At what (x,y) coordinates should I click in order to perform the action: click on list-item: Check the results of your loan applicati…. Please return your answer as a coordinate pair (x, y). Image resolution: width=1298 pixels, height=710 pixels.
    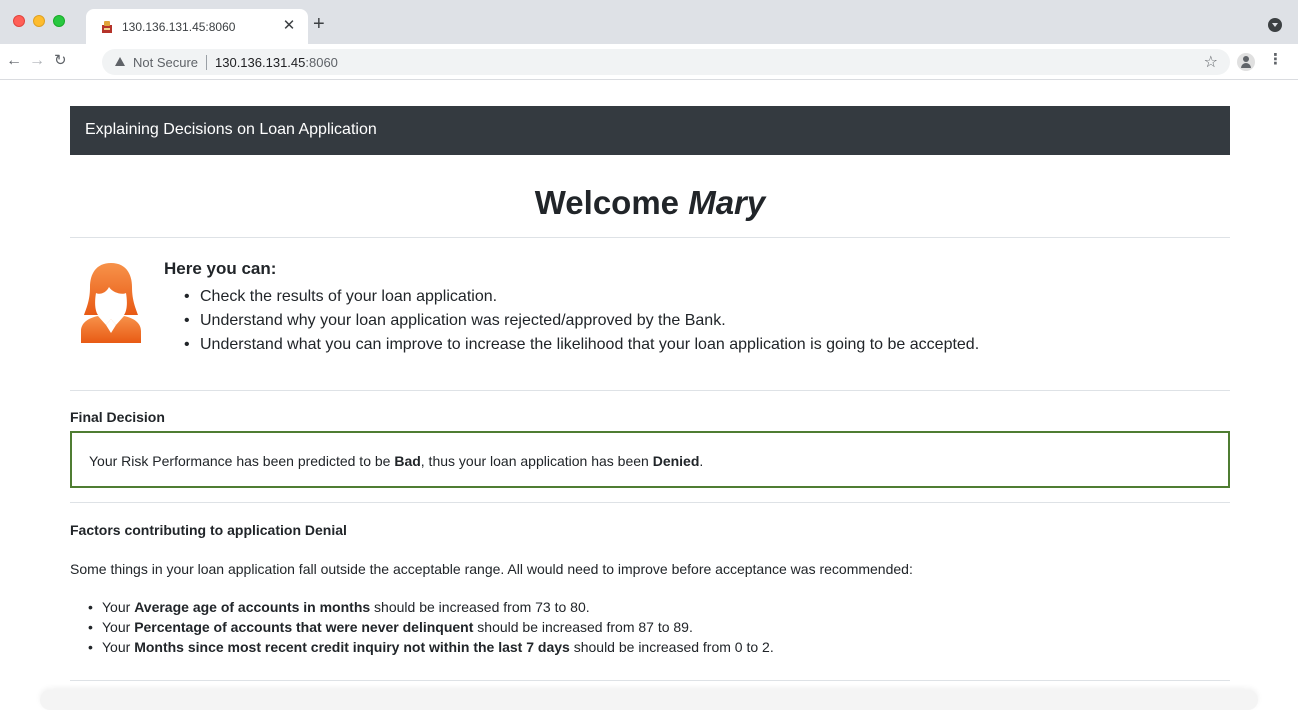
    Looking at the image, I should click on (581, 297).